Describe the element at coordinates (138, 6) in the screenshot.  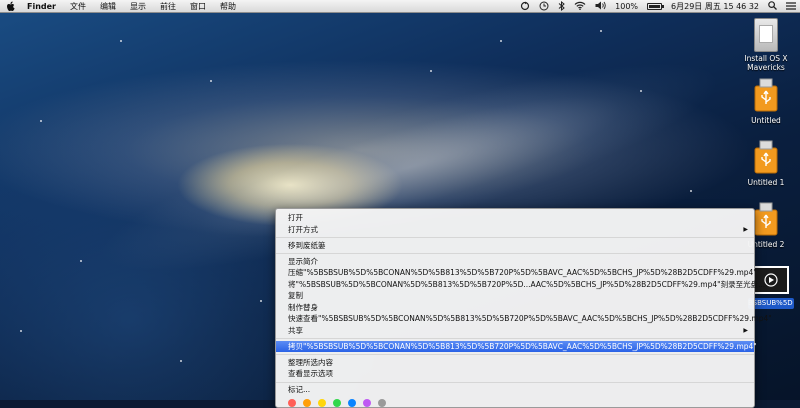
I see `menu-view: 显示` at that location.